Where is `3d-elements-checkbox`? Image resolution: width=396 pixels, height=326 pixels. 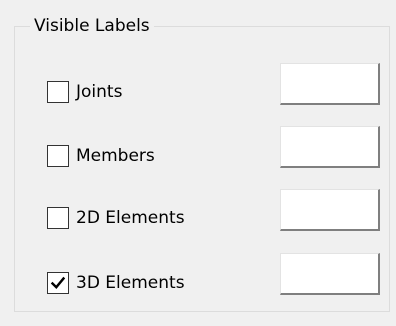 3d-elements-checkbox is located at coordinates (58, 283).